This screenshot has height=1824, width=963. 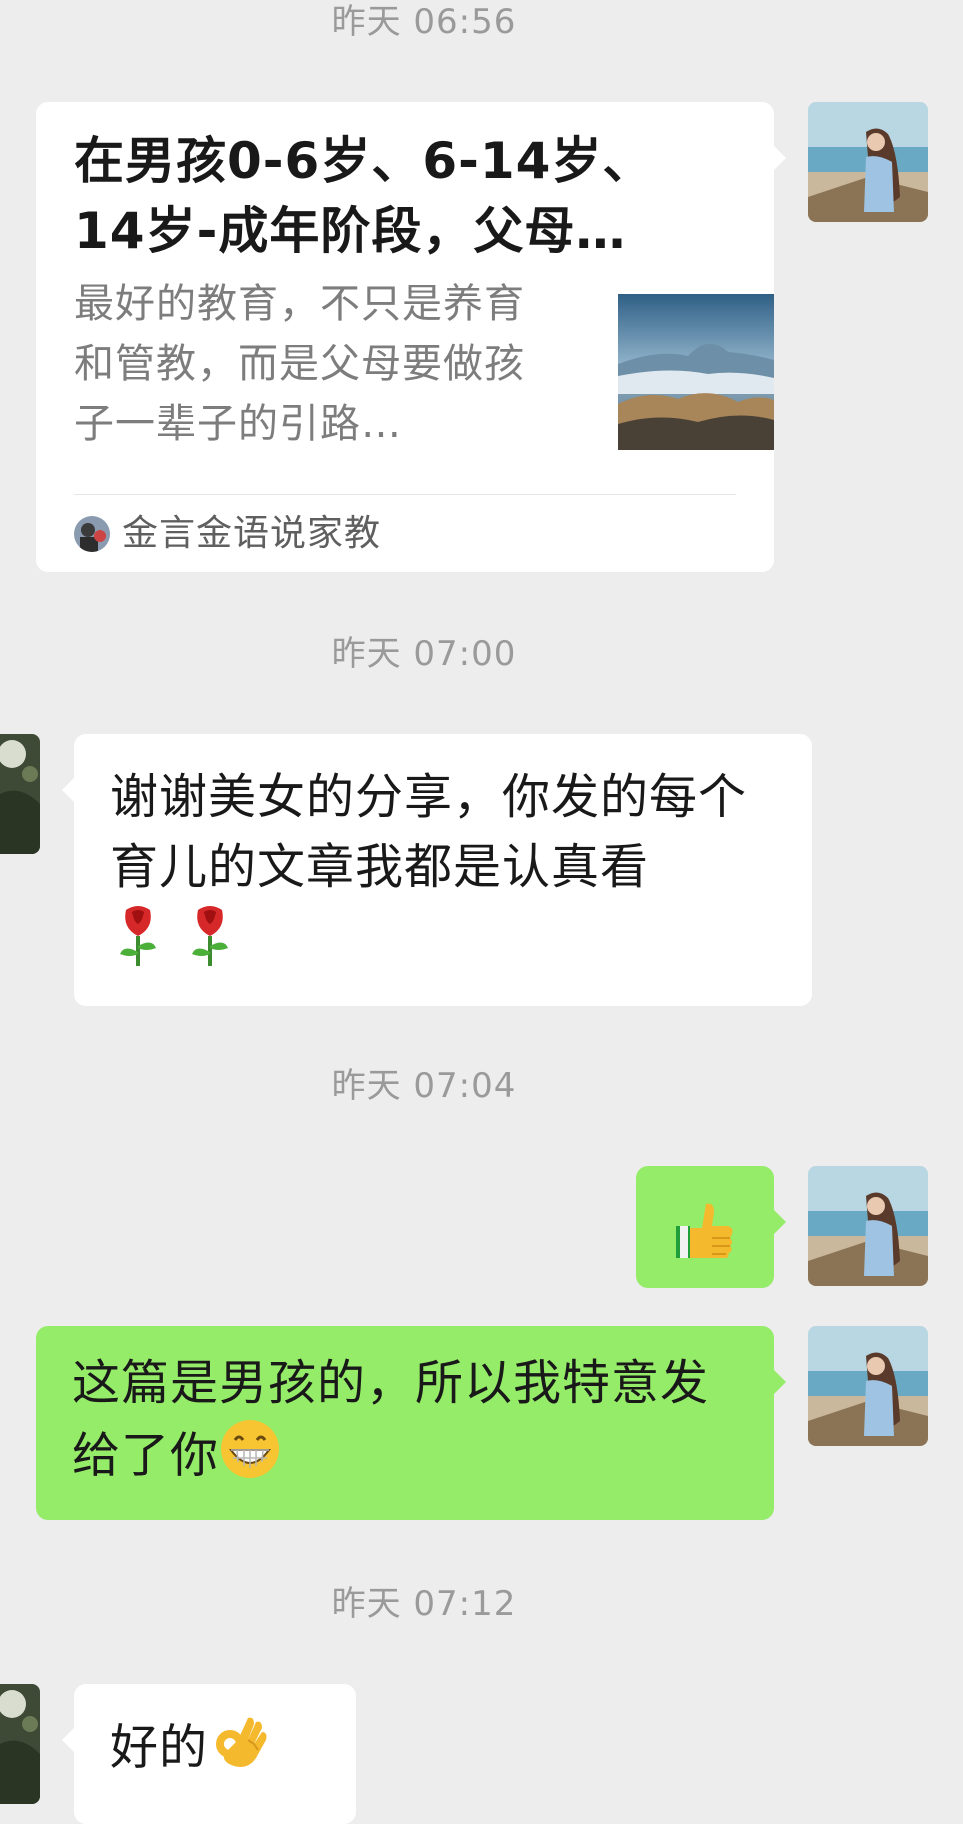 I want to click on mountain-landscape-thumbnail, so click(x=696, y=372).